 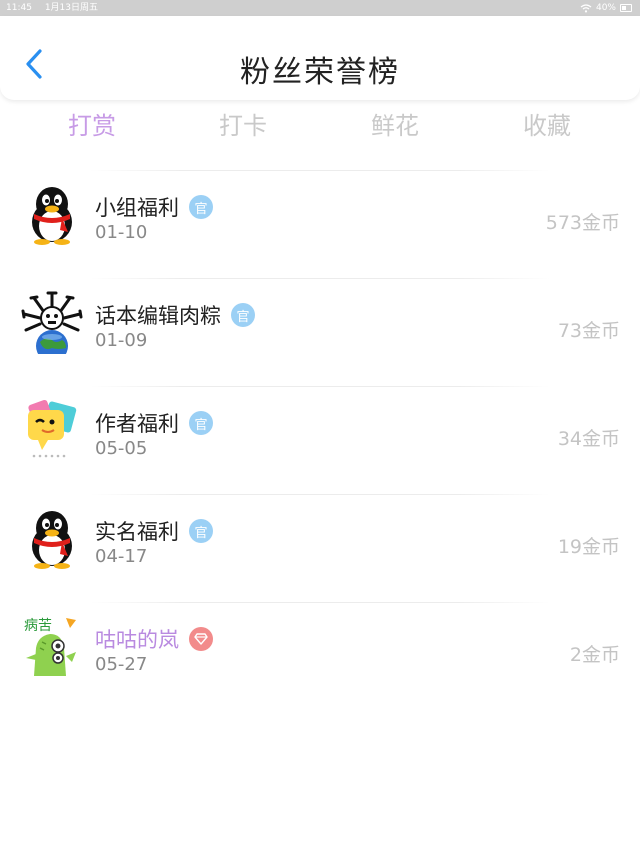 I want to click on page-title: 粉丝荣誉榜, so click(x=320, y=72).